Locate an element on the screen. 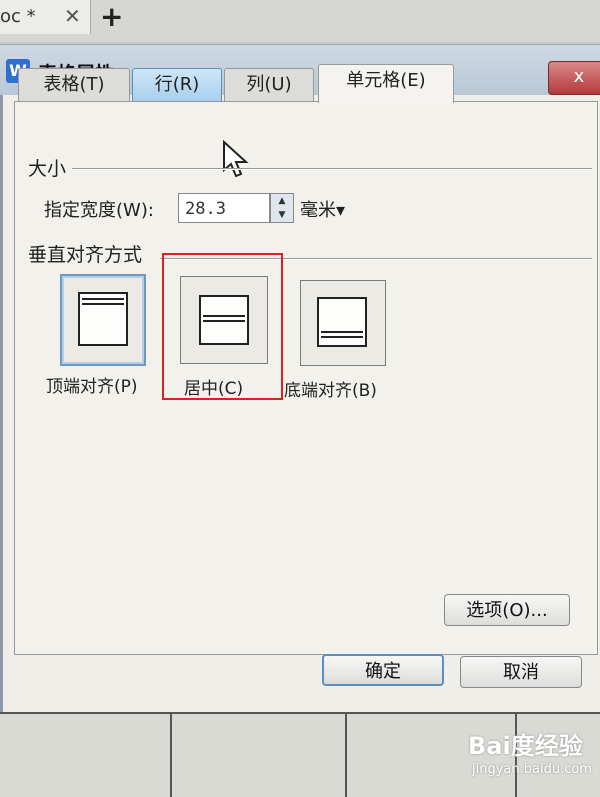 Image resolution: width=600 pixels, height=797 pixels. cancel-button: 取消 is located at coordinates (521, 672).